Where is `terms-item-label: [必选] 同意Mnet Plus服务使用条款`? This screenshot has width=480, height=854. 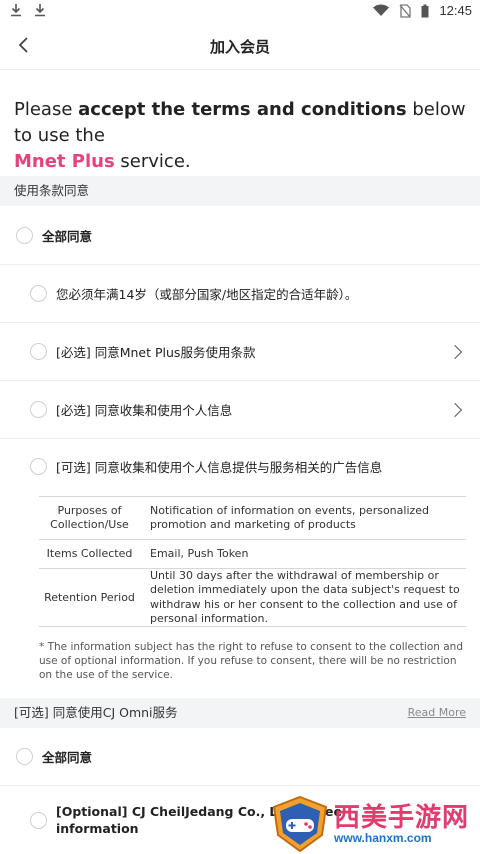 terms-item-label: [必选] 同意Mnet Plus服务使用条款 is located at coordinates (156, 352).